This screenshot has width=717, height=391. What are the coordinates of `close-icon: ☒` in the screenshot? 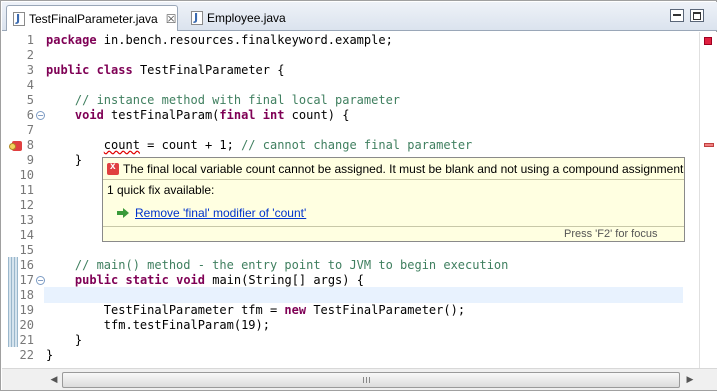 It's located at (171, 19).